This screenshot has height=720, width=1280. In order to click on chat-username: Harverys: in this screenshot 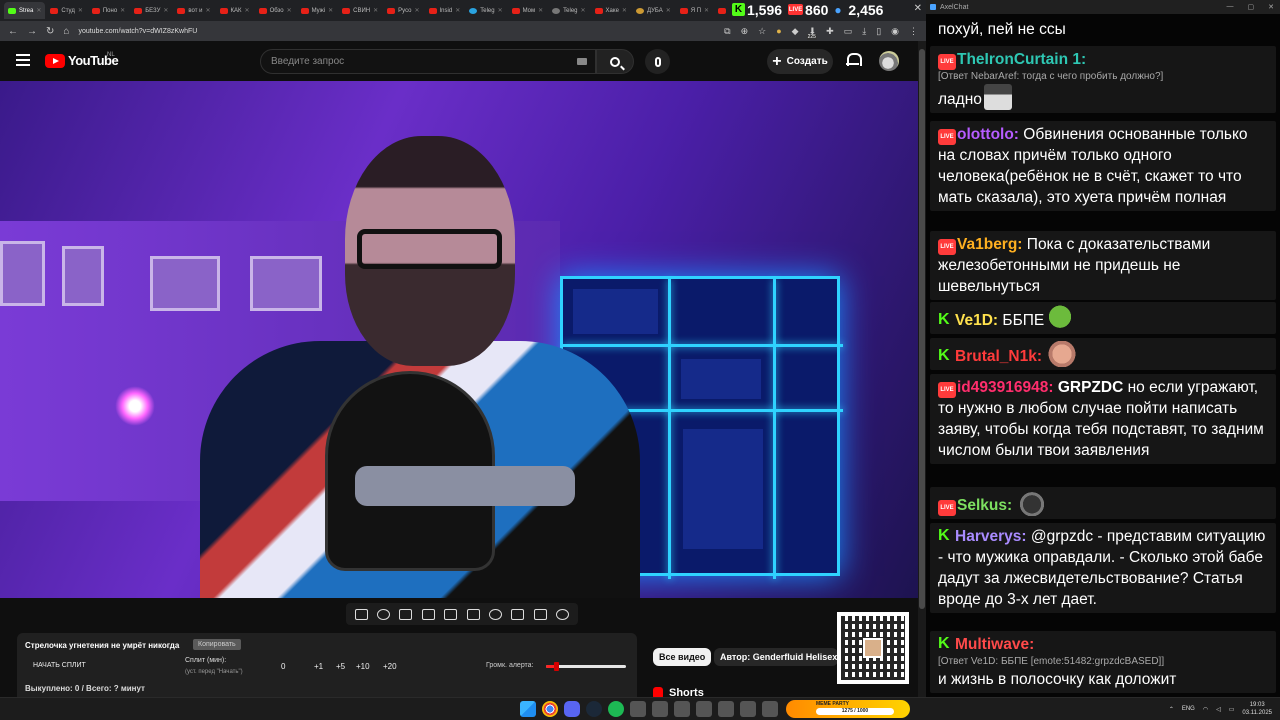, I will do `click(991, 536)`.